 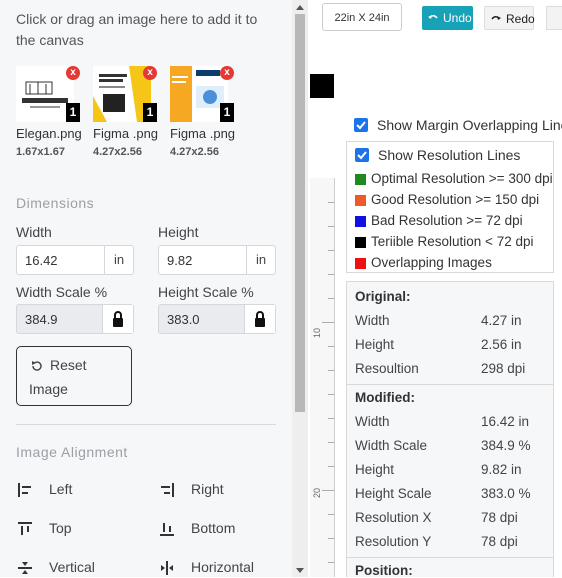 I want to click on info-value: 16.42 in, so click(x=505, y=421).